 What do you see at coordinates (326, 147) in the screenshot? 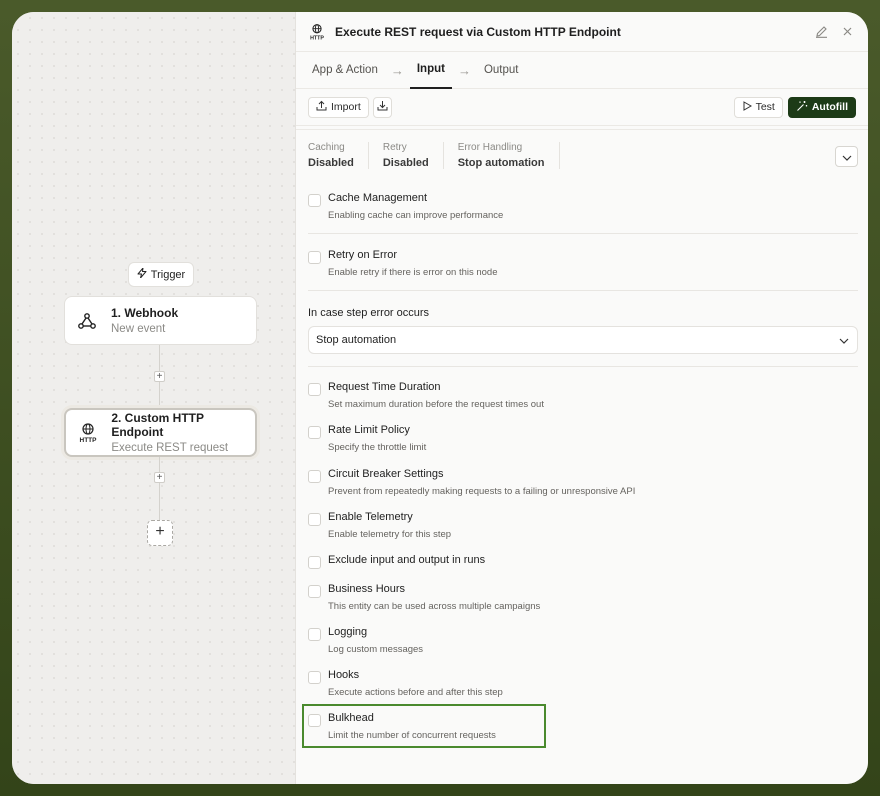
I see `summary-label: Caching` at bounding box center [326, 147].